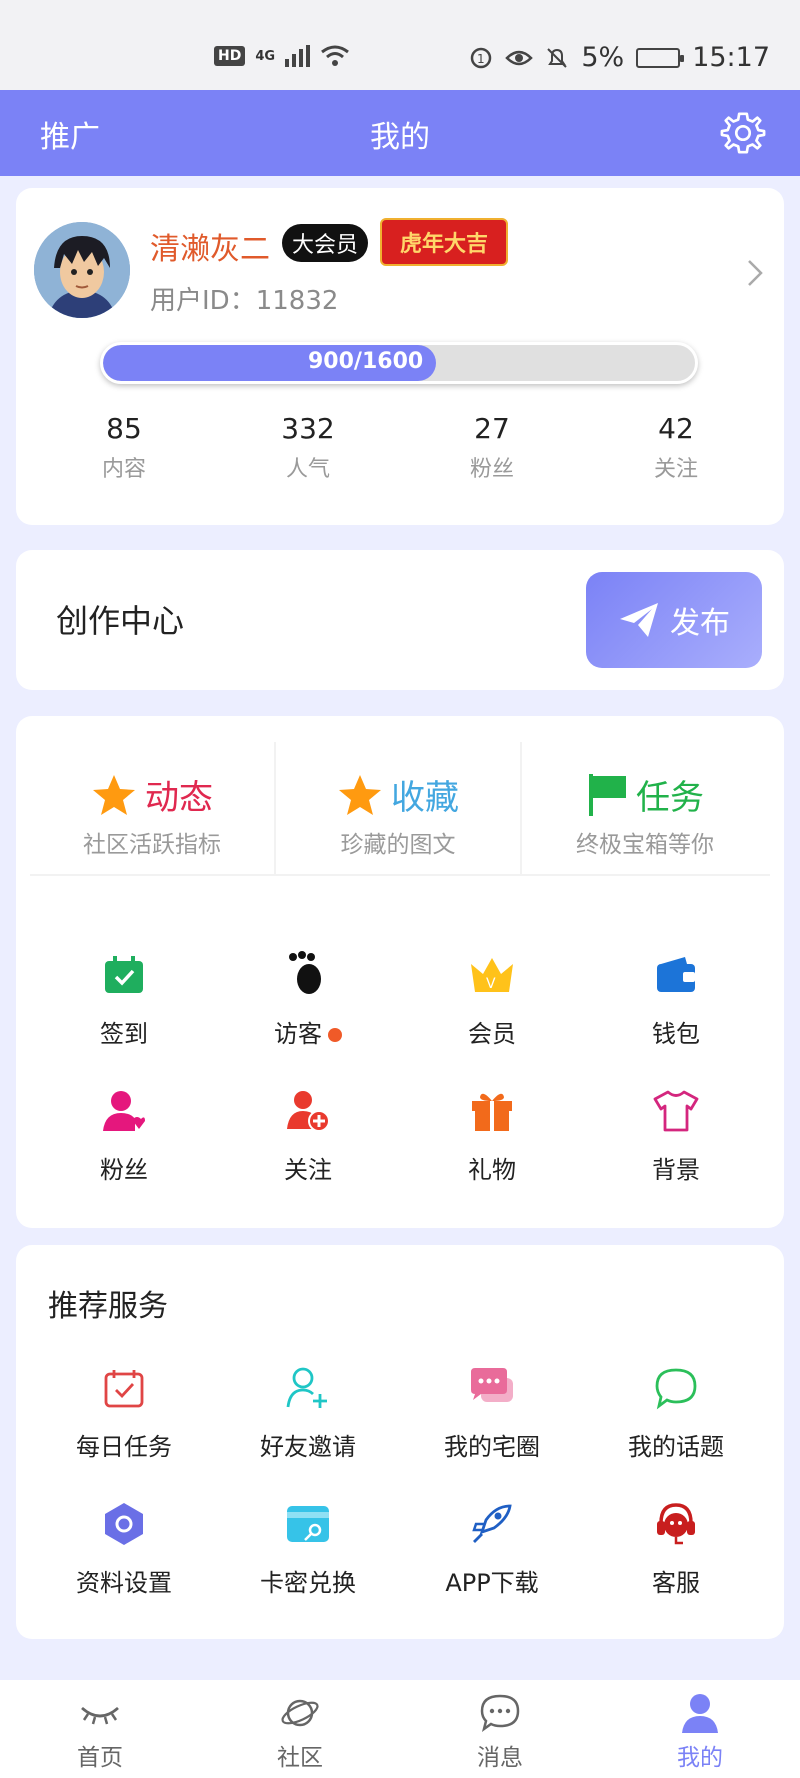 This screenshot has height=1778, width=800. I want to click on unread-dot, so click(335, 1035).